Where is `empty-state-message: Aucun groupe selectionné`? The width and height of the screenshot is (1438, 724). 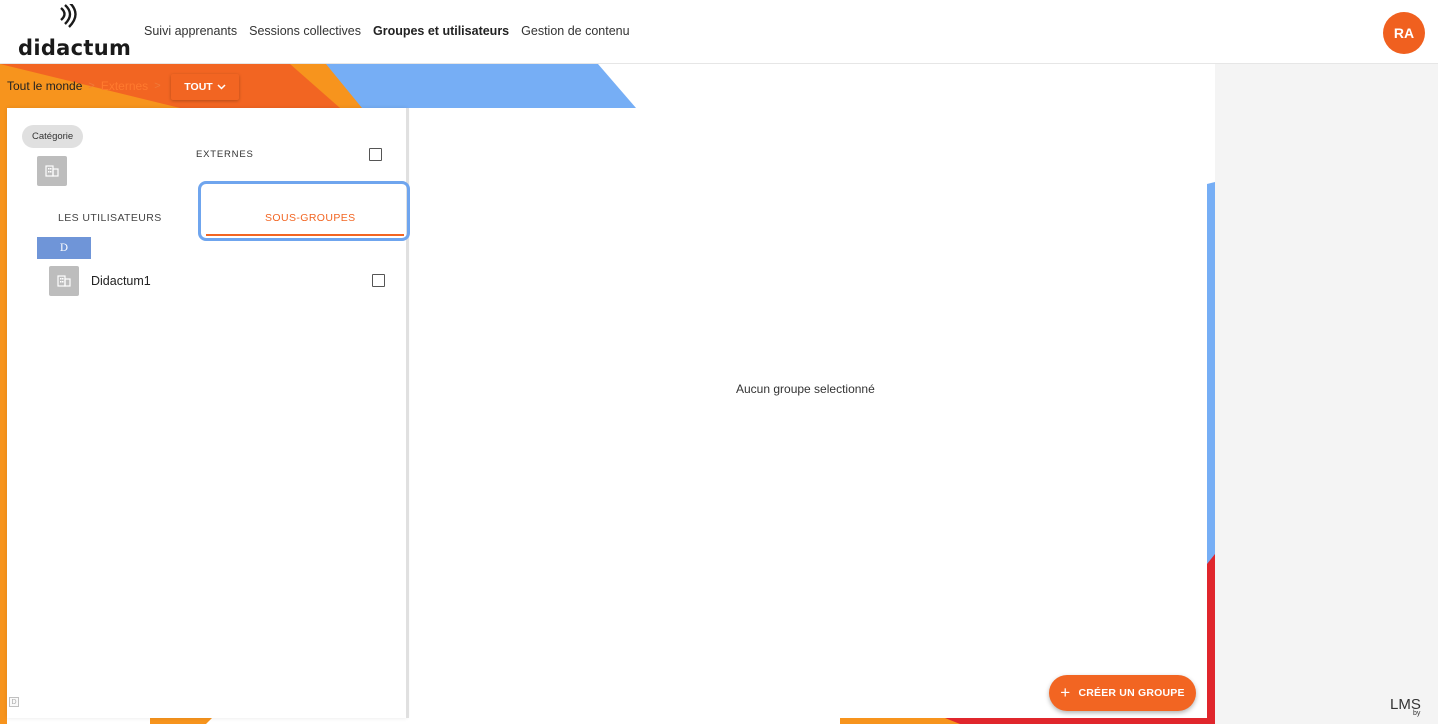
empty-state-message: Aucun groupe selectionné is located at coordinates (805, 389).